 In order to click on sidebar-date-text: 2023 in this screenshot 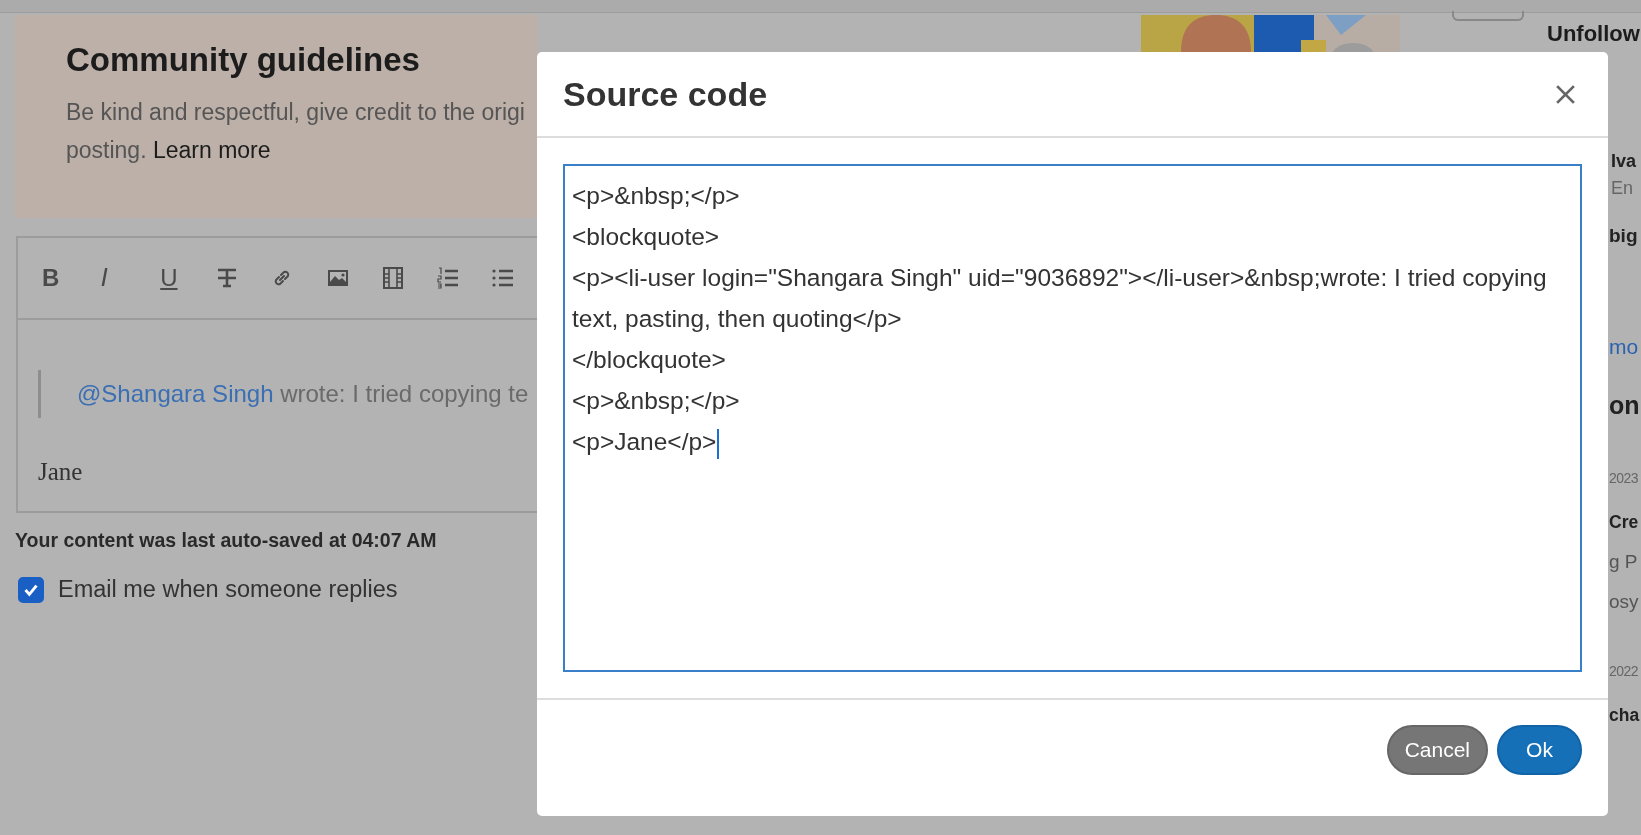, I will do `click(1624, 478)`.